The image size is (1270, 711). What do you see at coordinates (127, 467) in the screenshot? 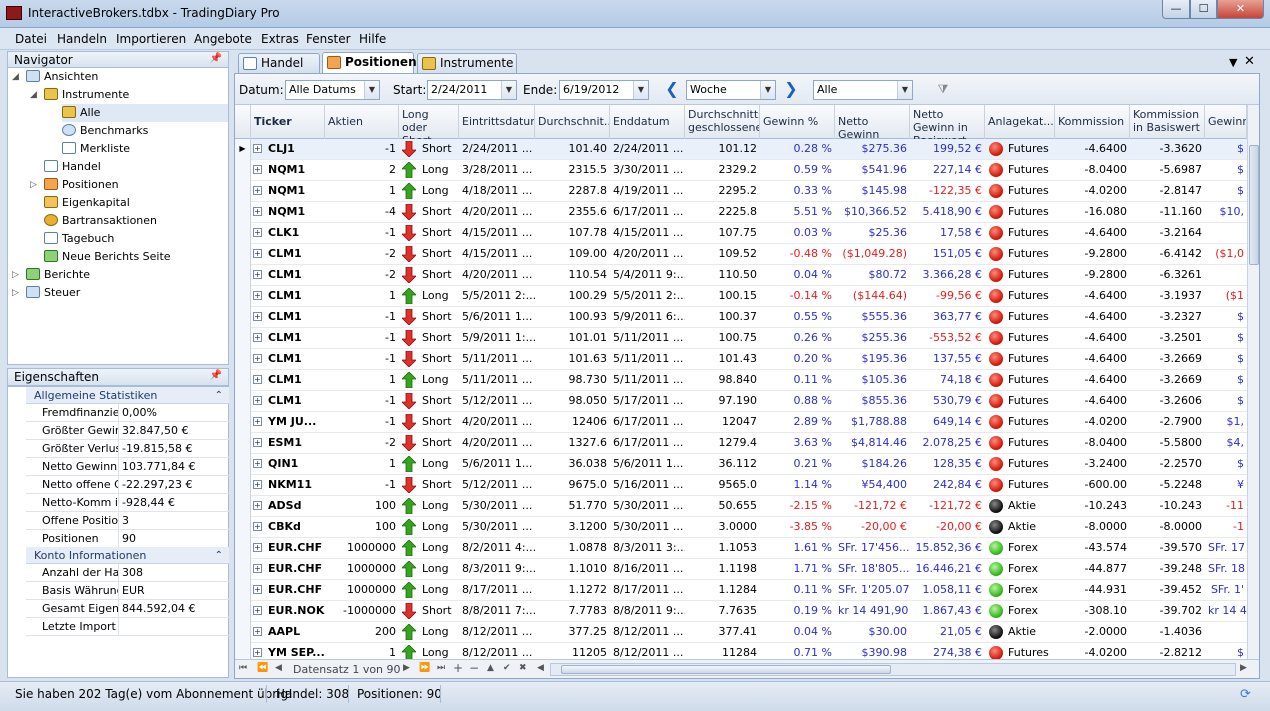
I see `property-row: Netto Gewinn u103.771,84 €` at bounding box center [127, 467].